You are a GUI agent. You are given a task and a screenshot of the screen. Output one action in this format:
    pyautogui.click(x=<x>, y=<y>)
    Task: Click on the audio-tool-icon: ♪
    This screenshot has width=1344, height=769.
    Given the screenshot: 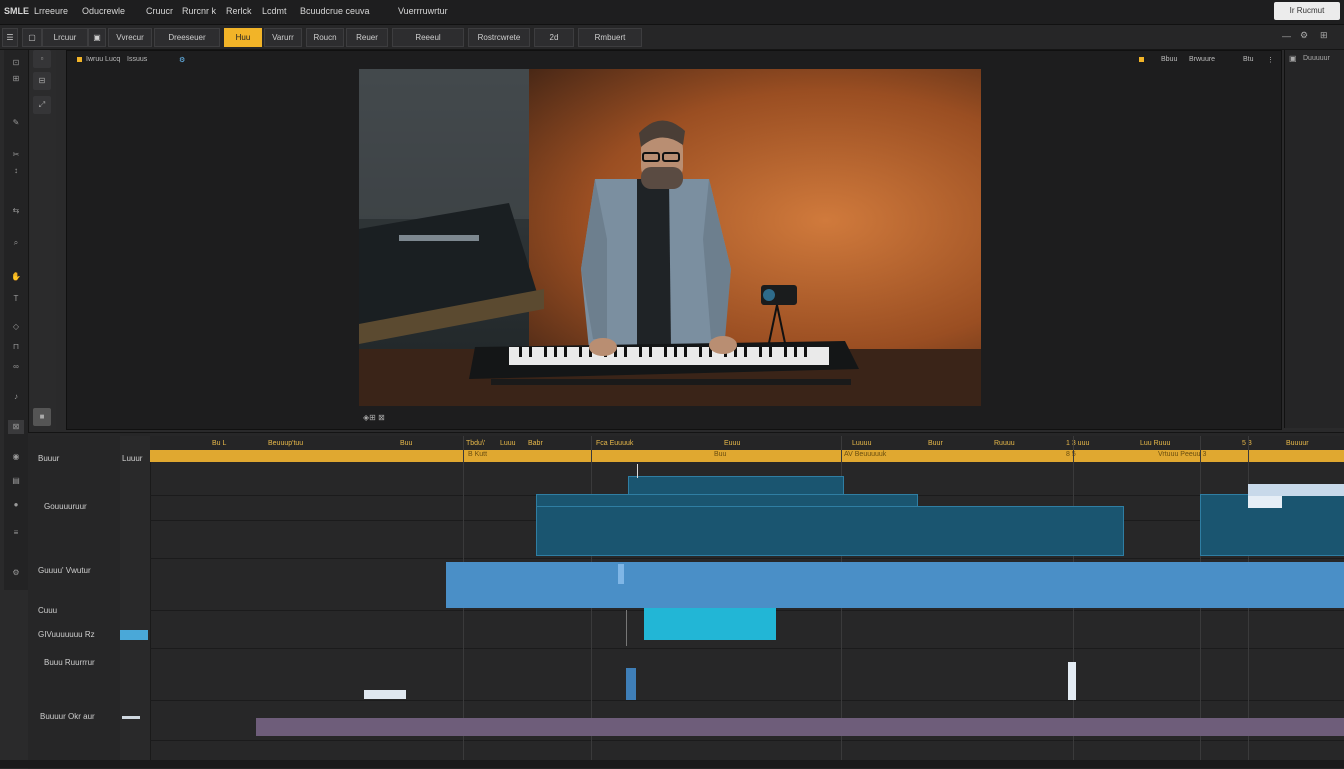 What is the action you would take?
    pyautogui.click(x=16, y=397)
    